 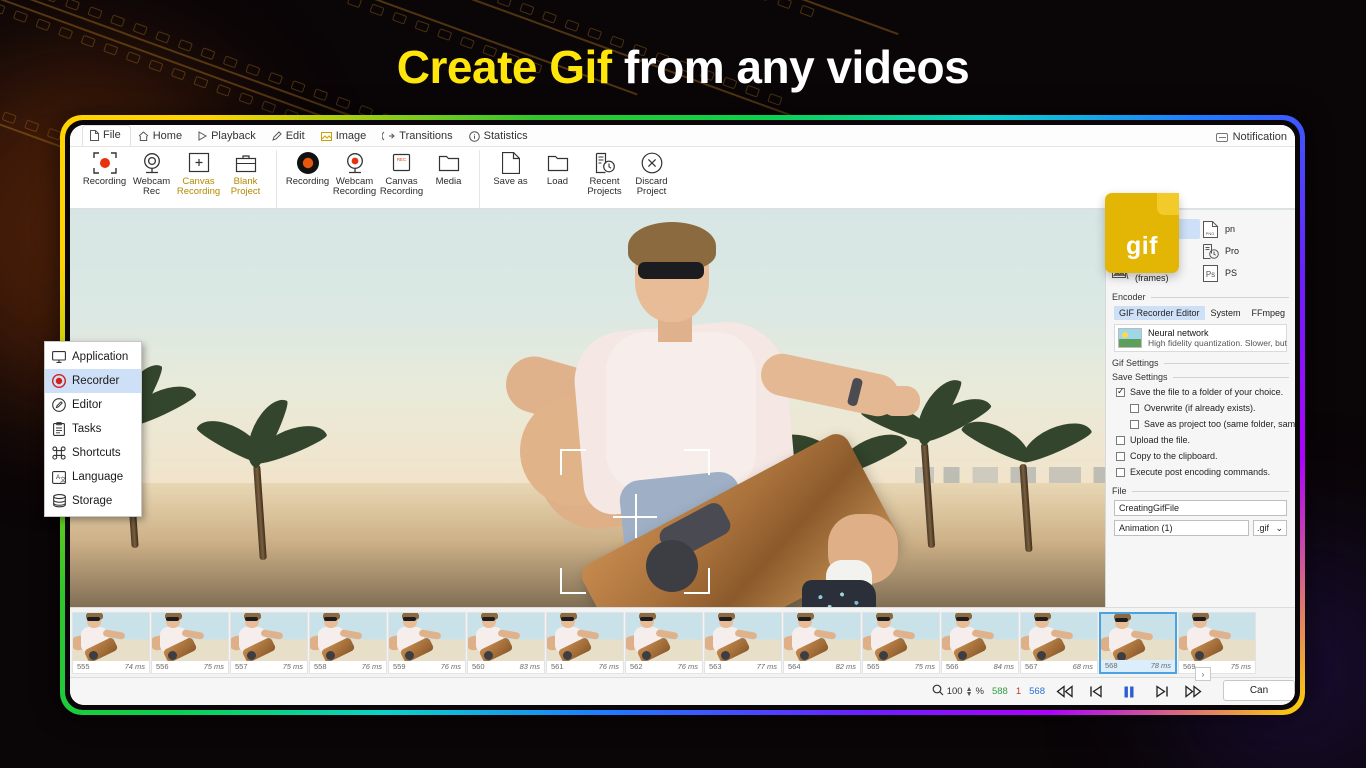 What do you see at coordinates (289, 136) in the screenshot?
I see `tab-edit: Edit` at bounding box center [289, 136].